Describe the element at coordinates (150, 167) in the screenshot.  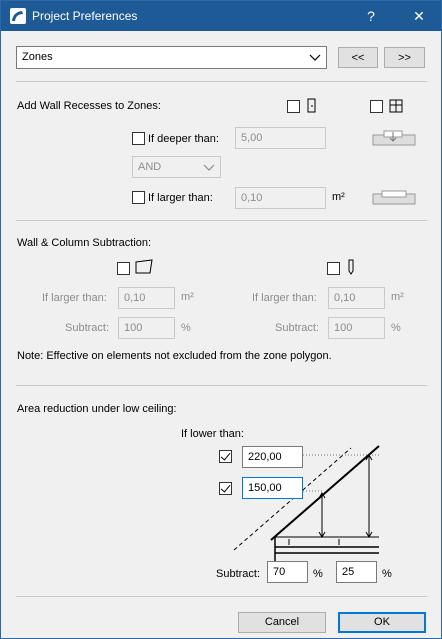
I see `operator-value: AND` at that location.